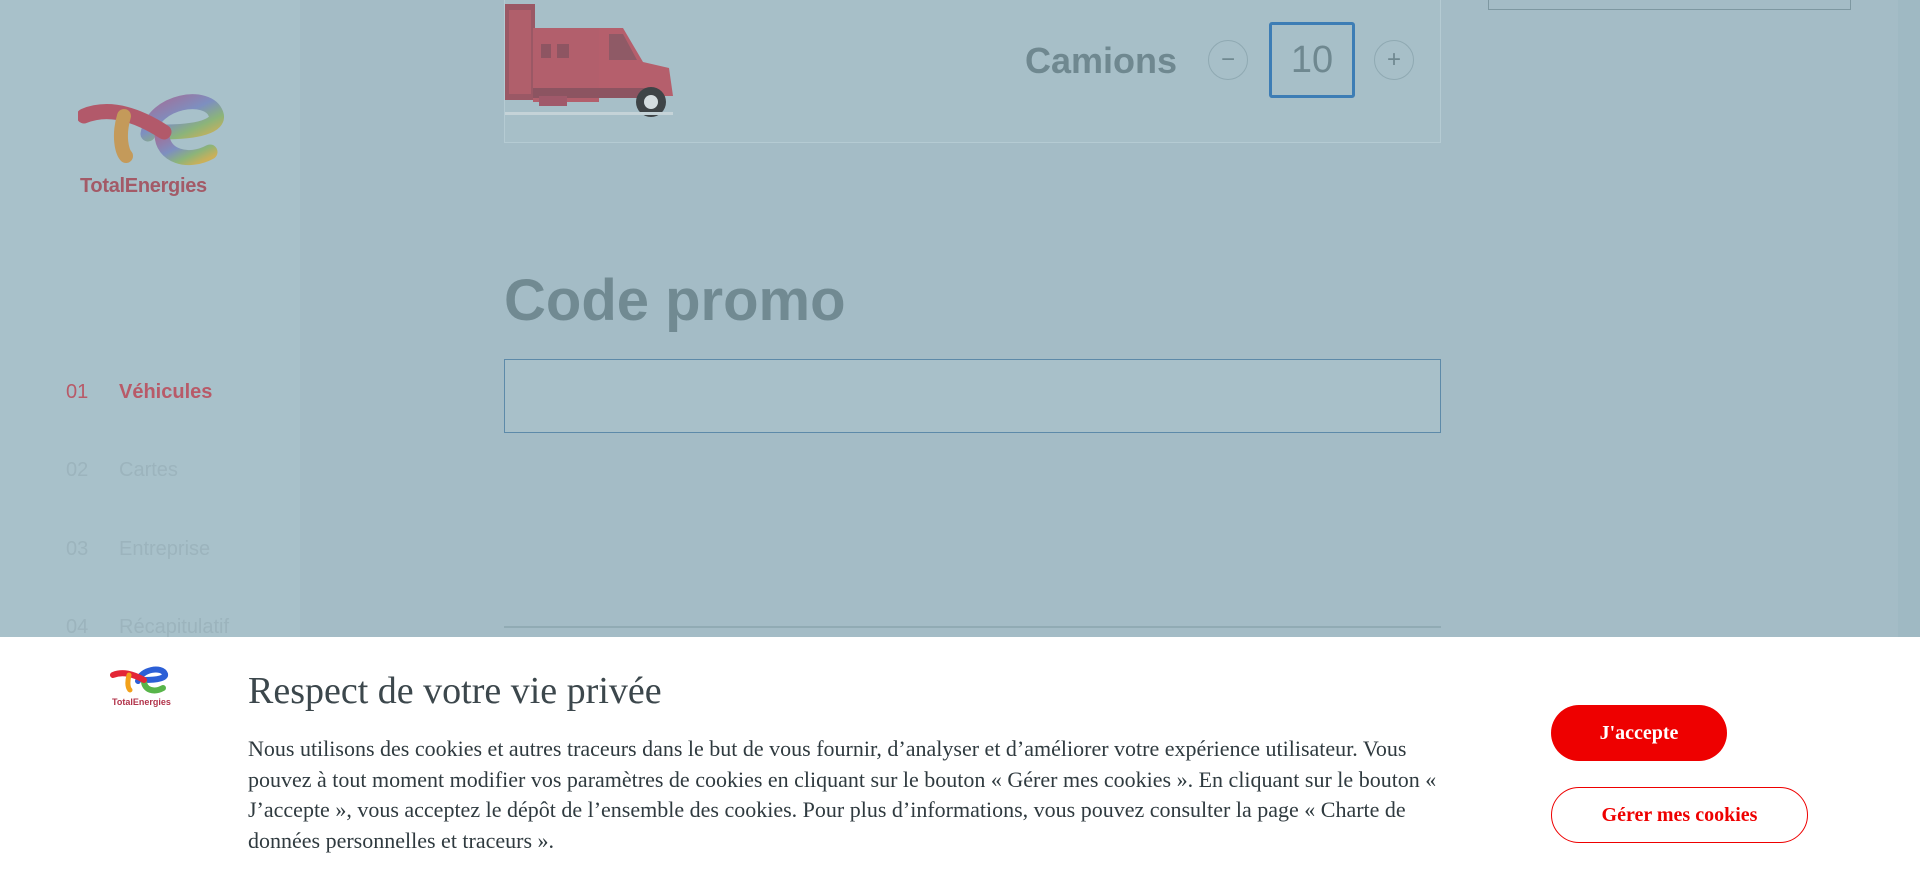 This screenshot has height=880, width=1920. I want to click on step-item-entreprise: 03 Entreprise, so click(138, 549).